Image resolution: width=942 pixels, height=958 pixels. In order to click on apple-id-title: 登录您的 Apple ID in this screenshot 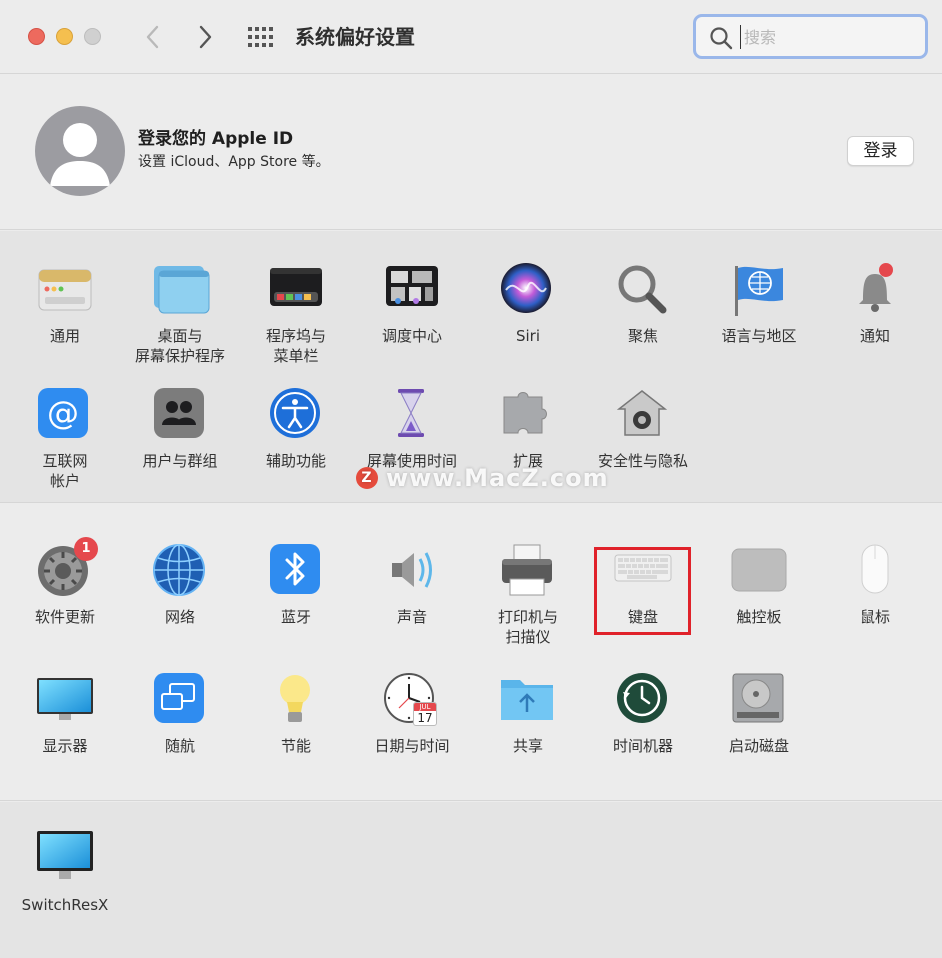, I will do `click(216, 139)`.